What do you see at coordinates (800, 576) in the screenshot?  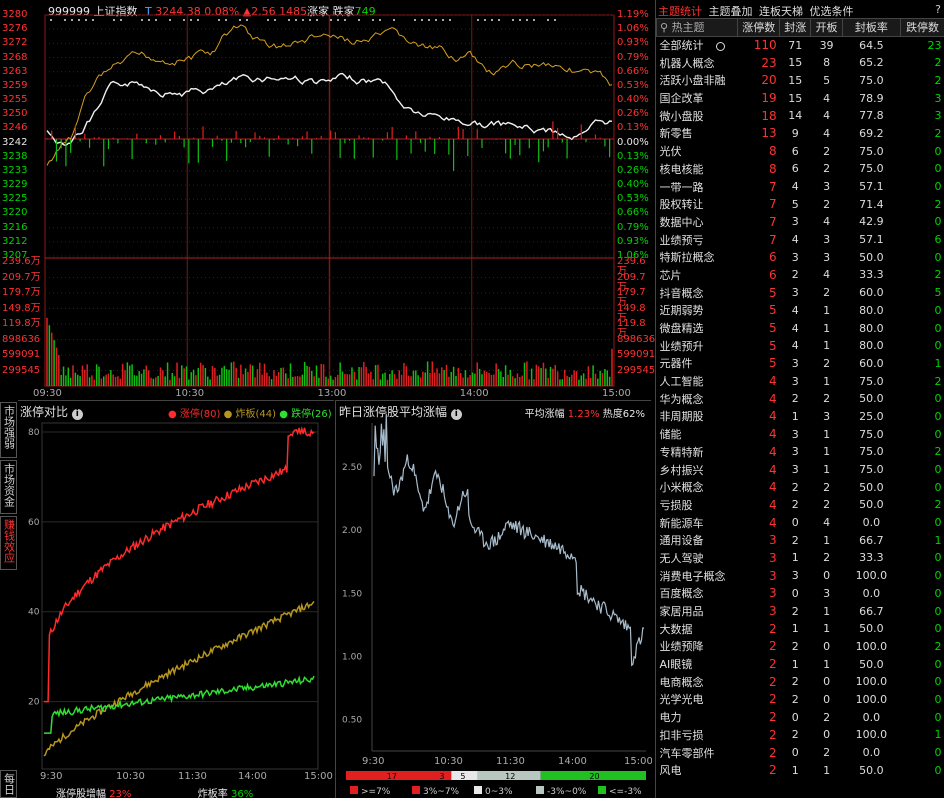 I see `theme-row: 消费电子概念 3 3 0 100.0 0` at bounding box center [800, 576].